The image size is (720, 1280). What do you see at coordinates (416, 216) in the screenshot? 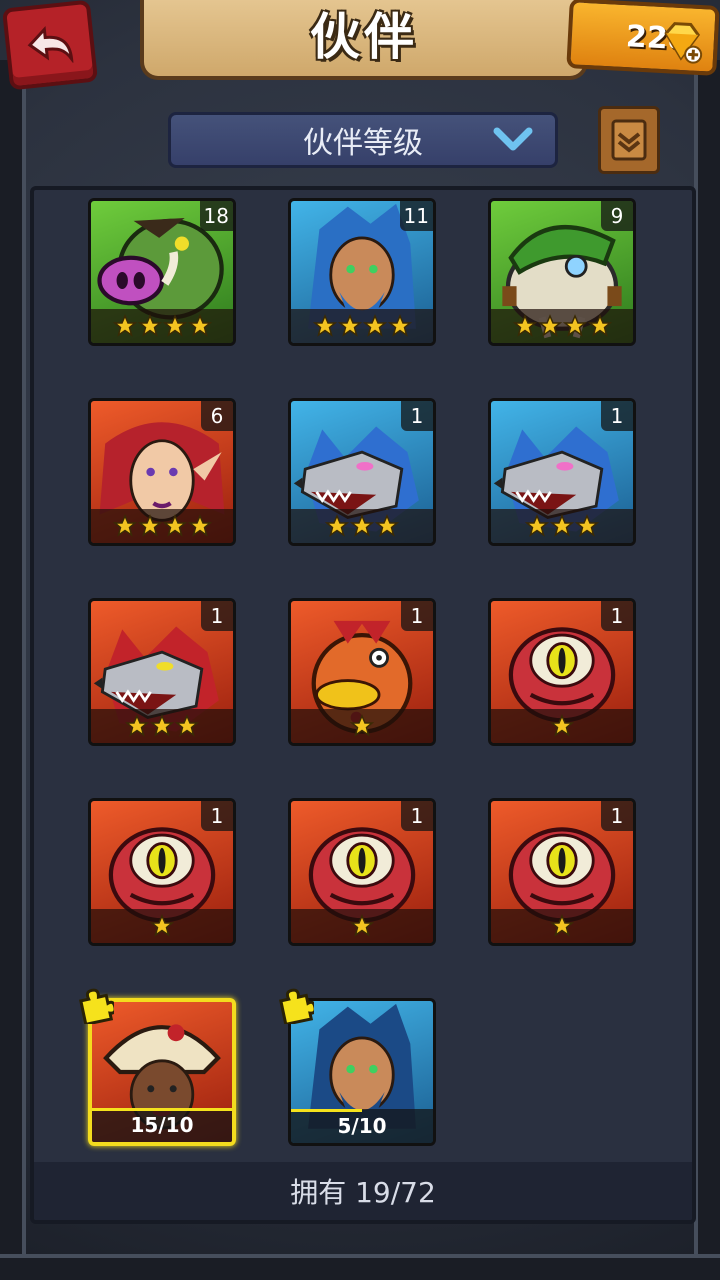
I see `level-badge: 11` at bounding box center [416, 216].